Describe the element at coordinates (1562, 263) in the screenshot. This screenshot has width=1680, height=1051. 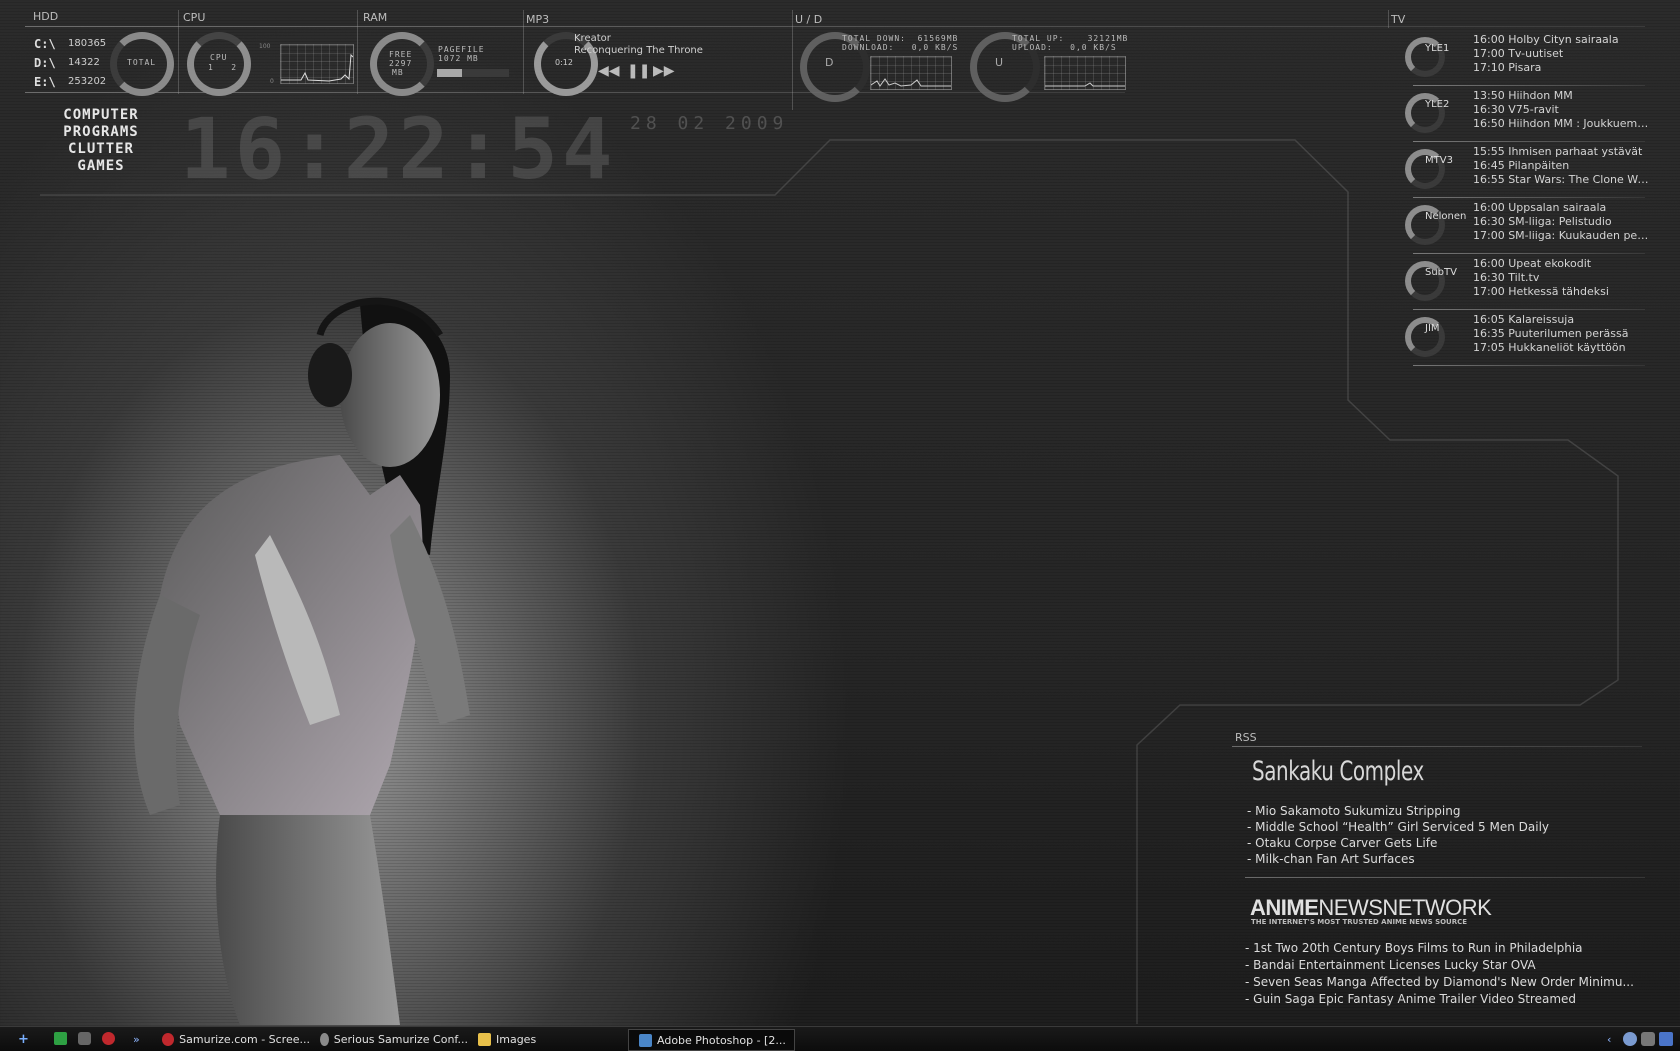
I see `tv-show: 16:00 Upeat ekokodit` at that location.